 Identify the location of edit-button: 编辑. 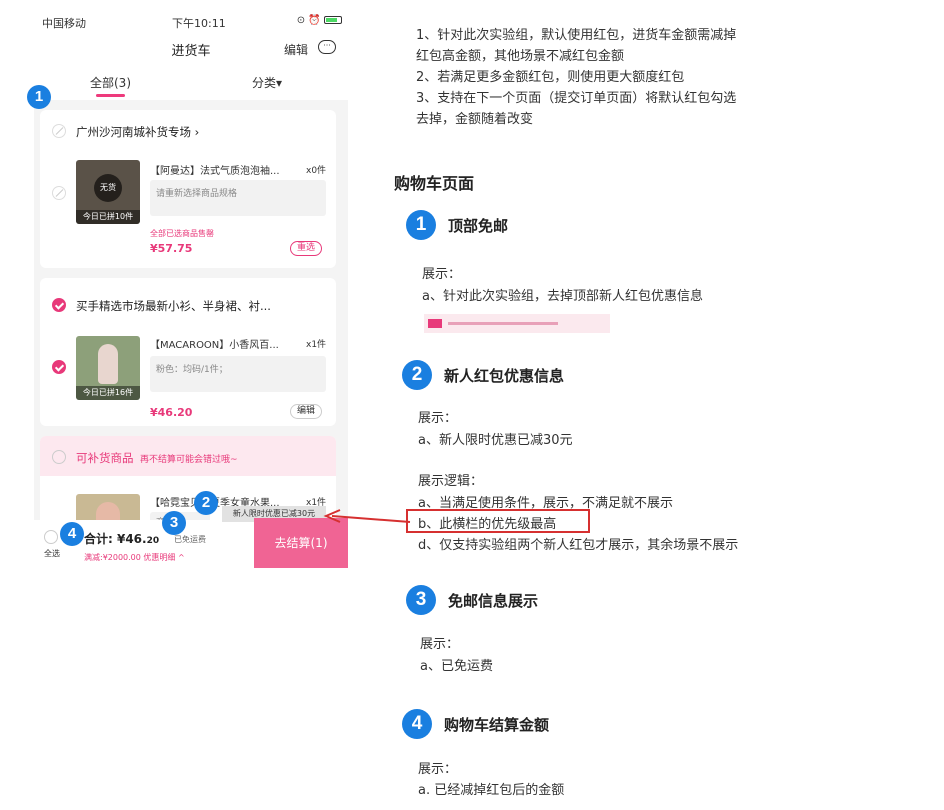
(296, 49).